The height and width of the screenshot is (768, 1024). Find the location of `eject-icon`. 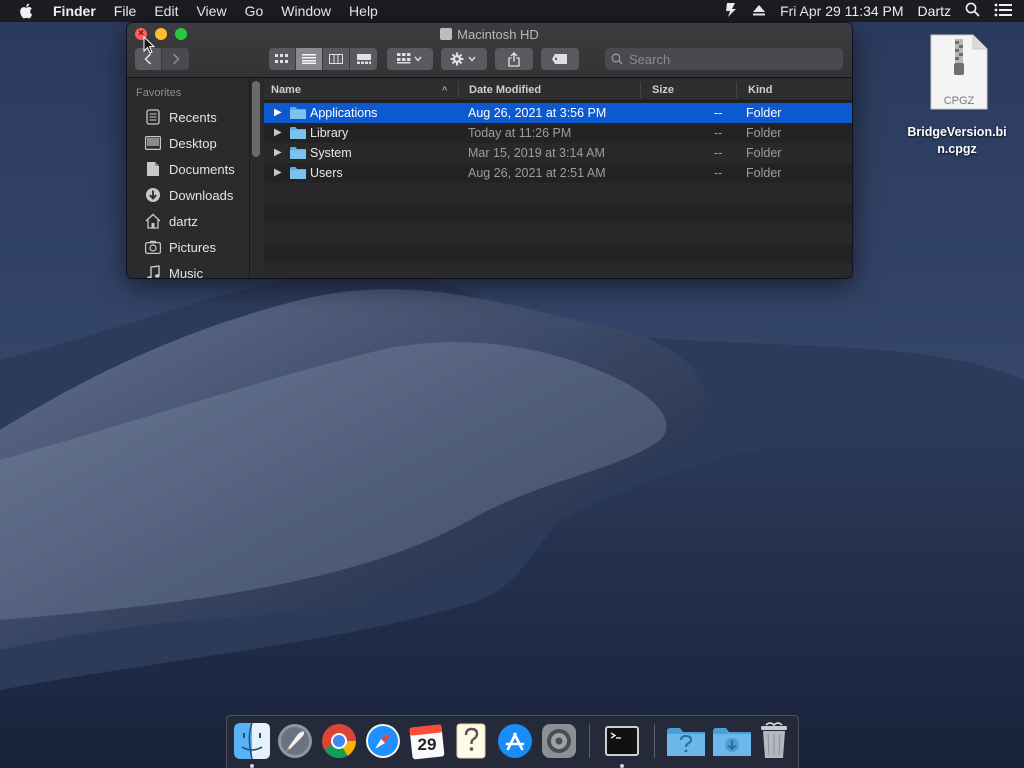

eject-icon is located at coordinates (759, 11).